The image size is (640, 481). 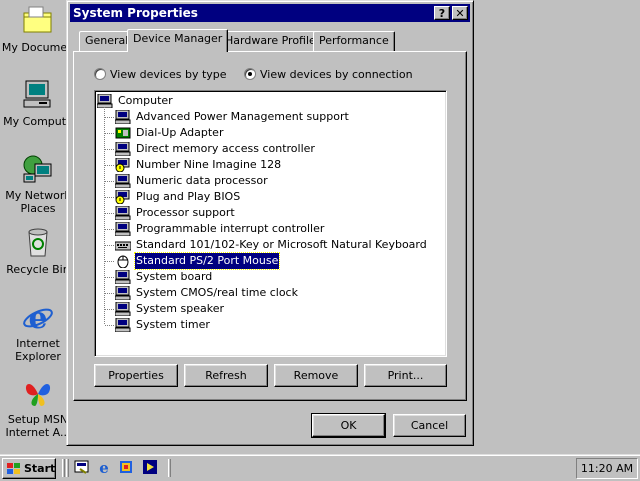 I want to click on title-bar: System Properties ? ✕, so click(x=270, y=13).